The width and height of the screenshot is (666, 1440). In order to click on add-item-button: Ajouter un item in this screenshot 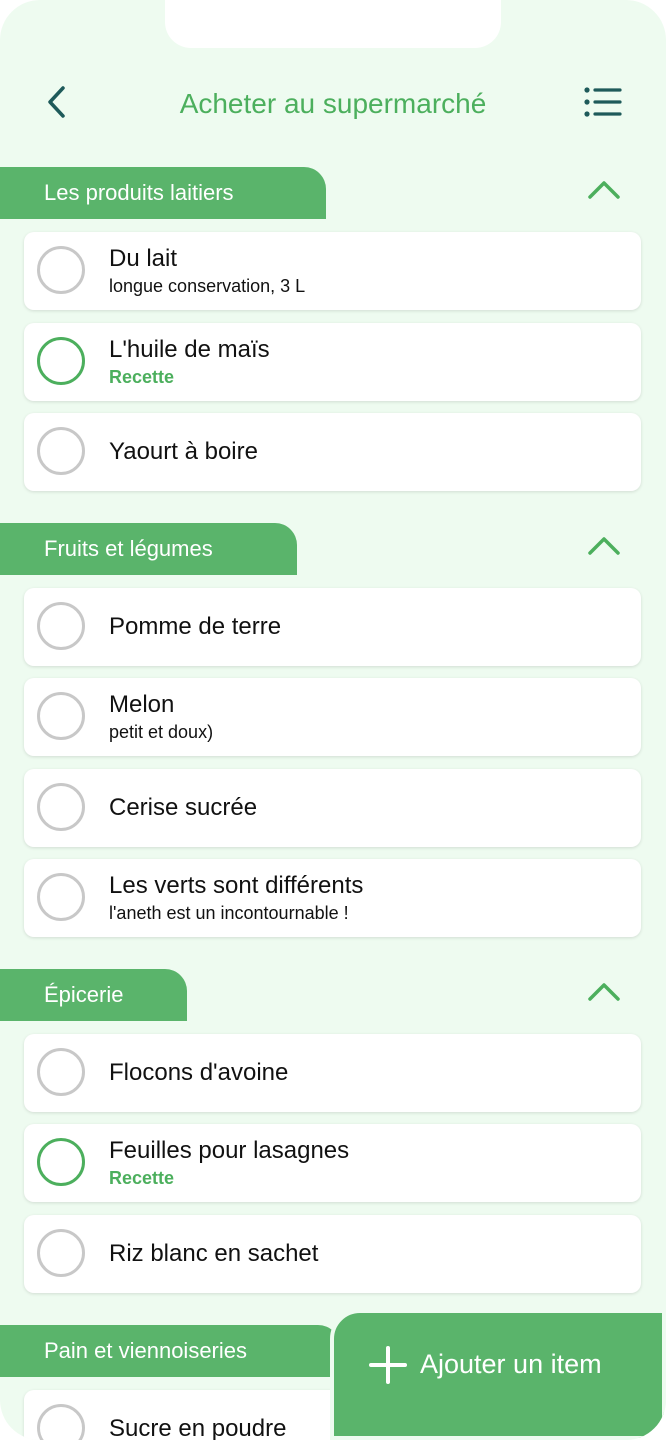, I will do `click(498, 1374)`.